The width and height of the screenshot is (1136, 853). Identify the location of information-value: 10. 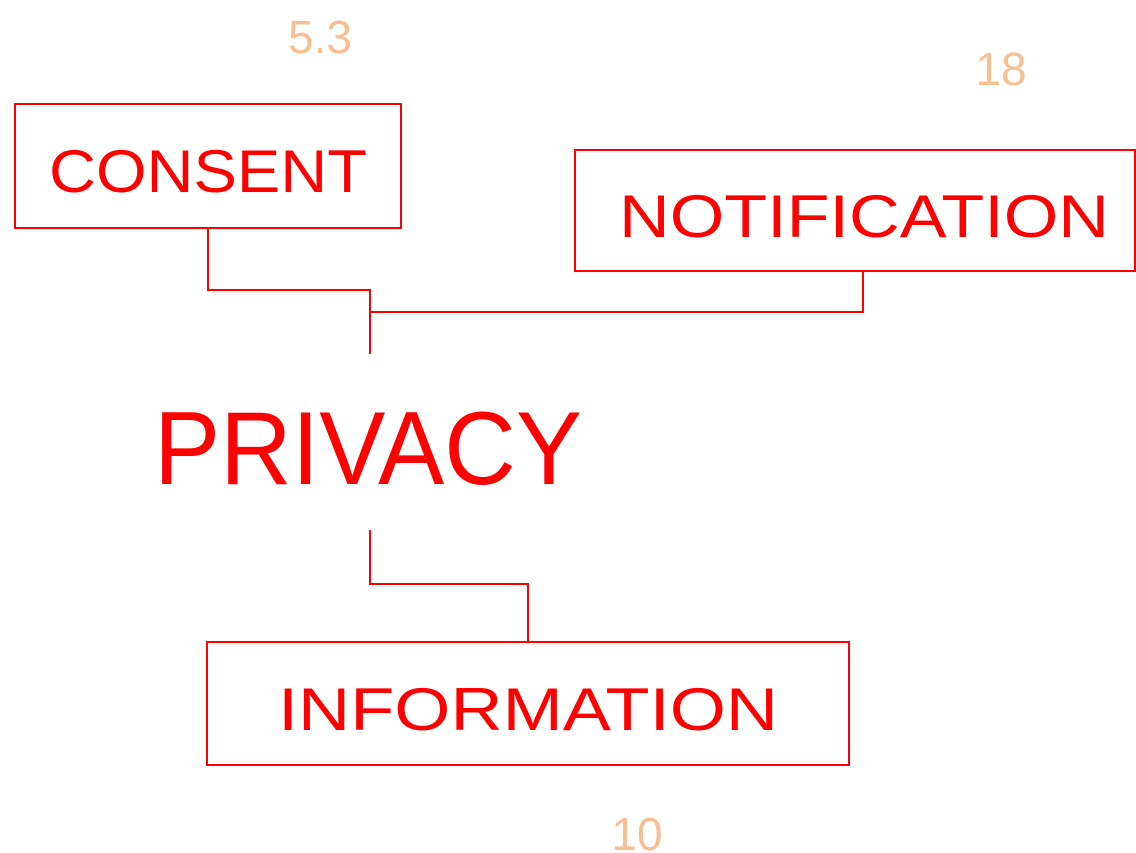
(636, 830).